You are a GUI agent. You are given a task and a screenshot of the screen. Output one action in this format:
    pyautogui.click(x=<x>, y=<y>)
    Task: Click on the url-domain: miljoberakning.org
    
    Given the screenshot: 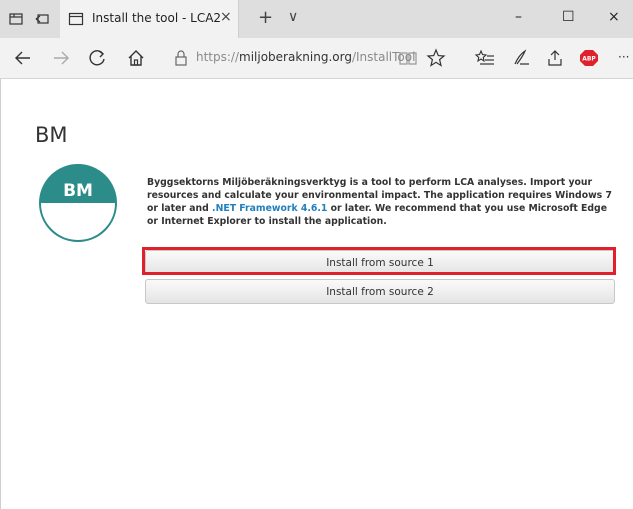 What is the action you would take?
    pyautogui.click(x=295, y=57)
    